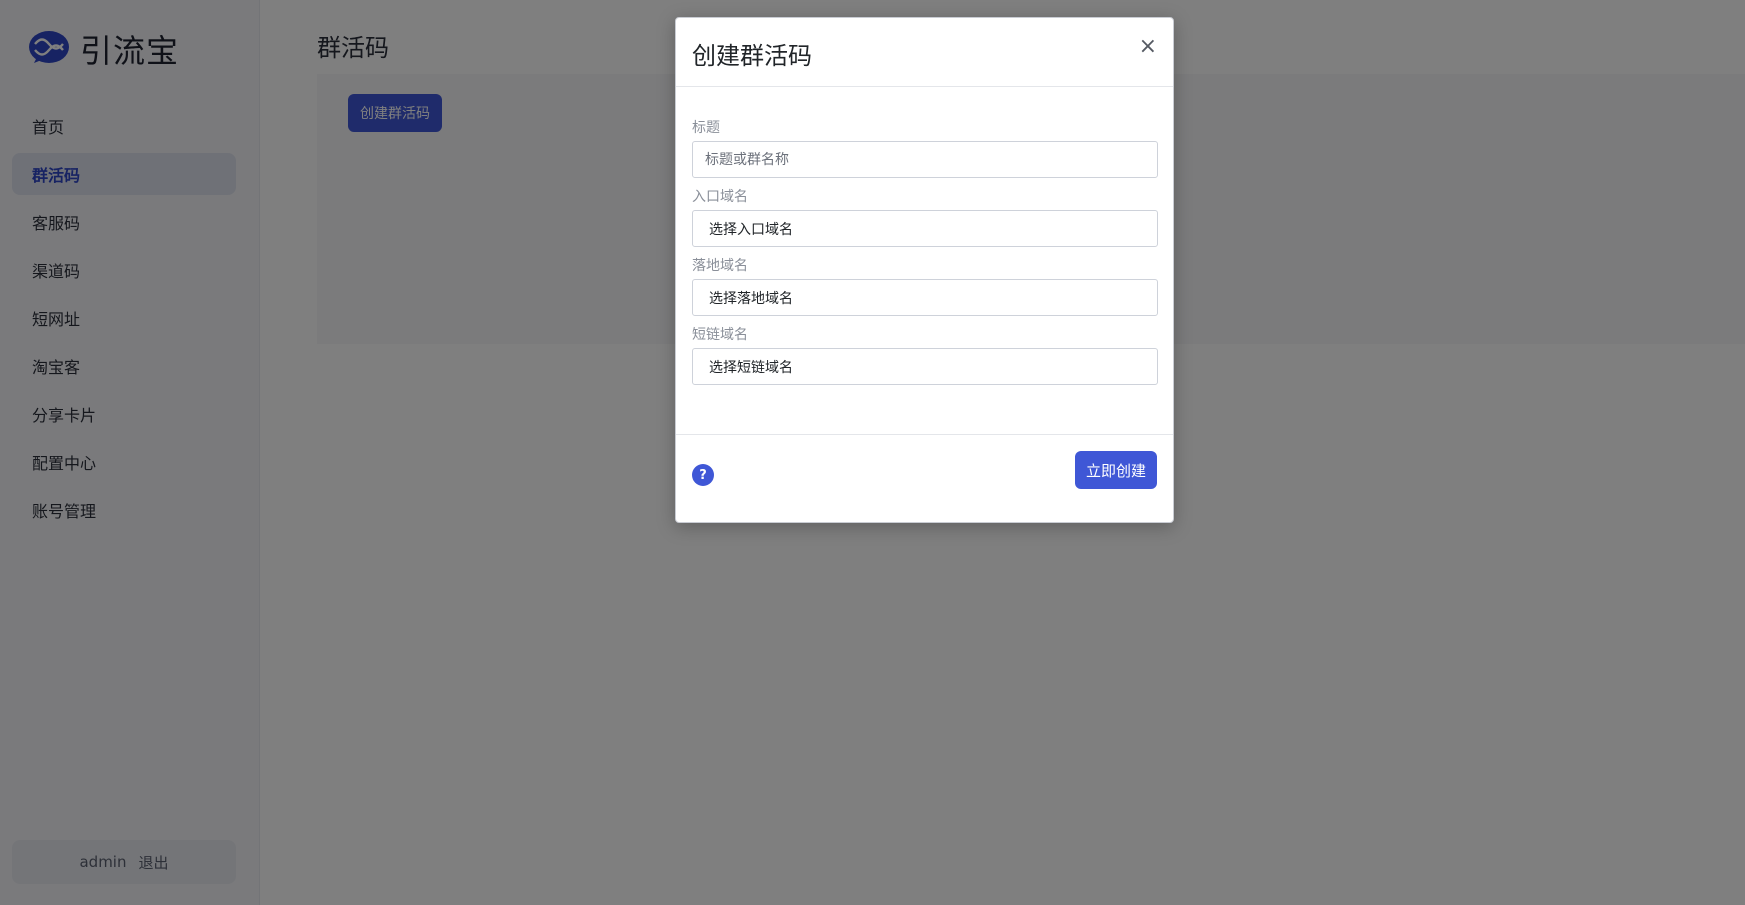 This screenshot has width=1745, height=905. Describe the element at coordinates (925, 228) in the screenshot. I see `entry-domain-select: 选择入口域名` at that location.